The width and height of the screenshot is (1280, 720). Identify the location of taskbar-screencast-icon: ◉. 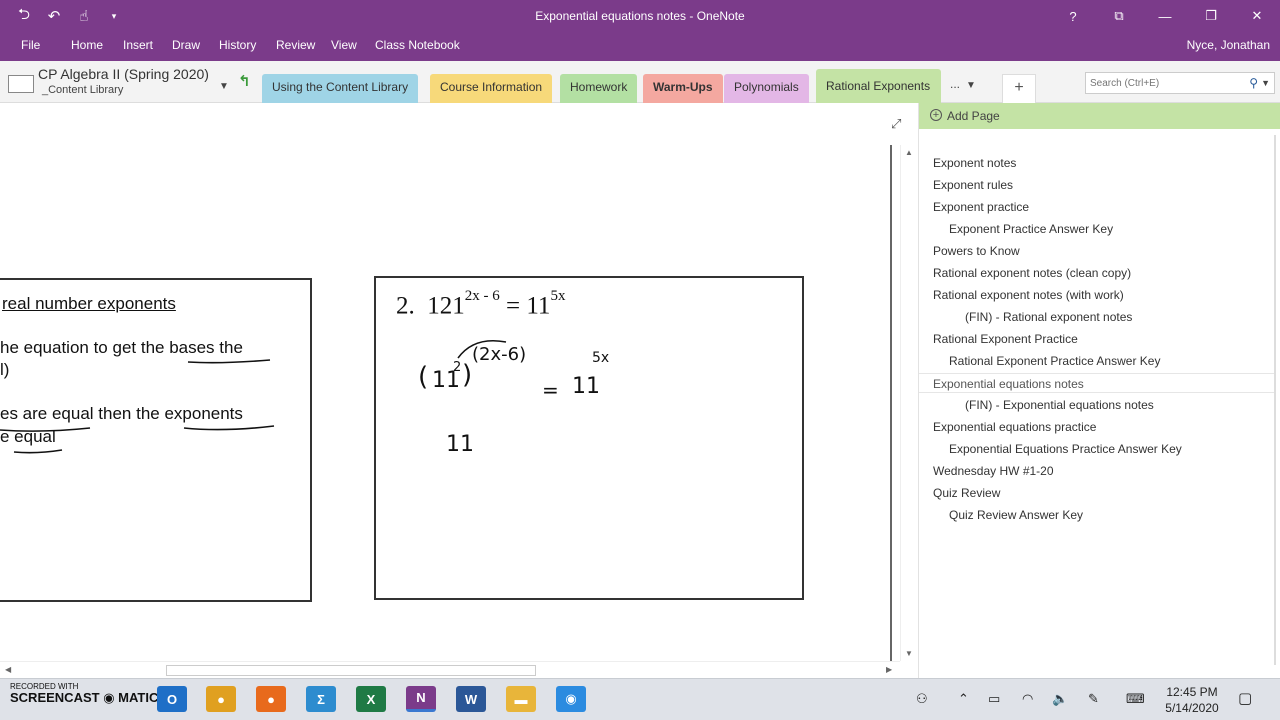
(571, 699).